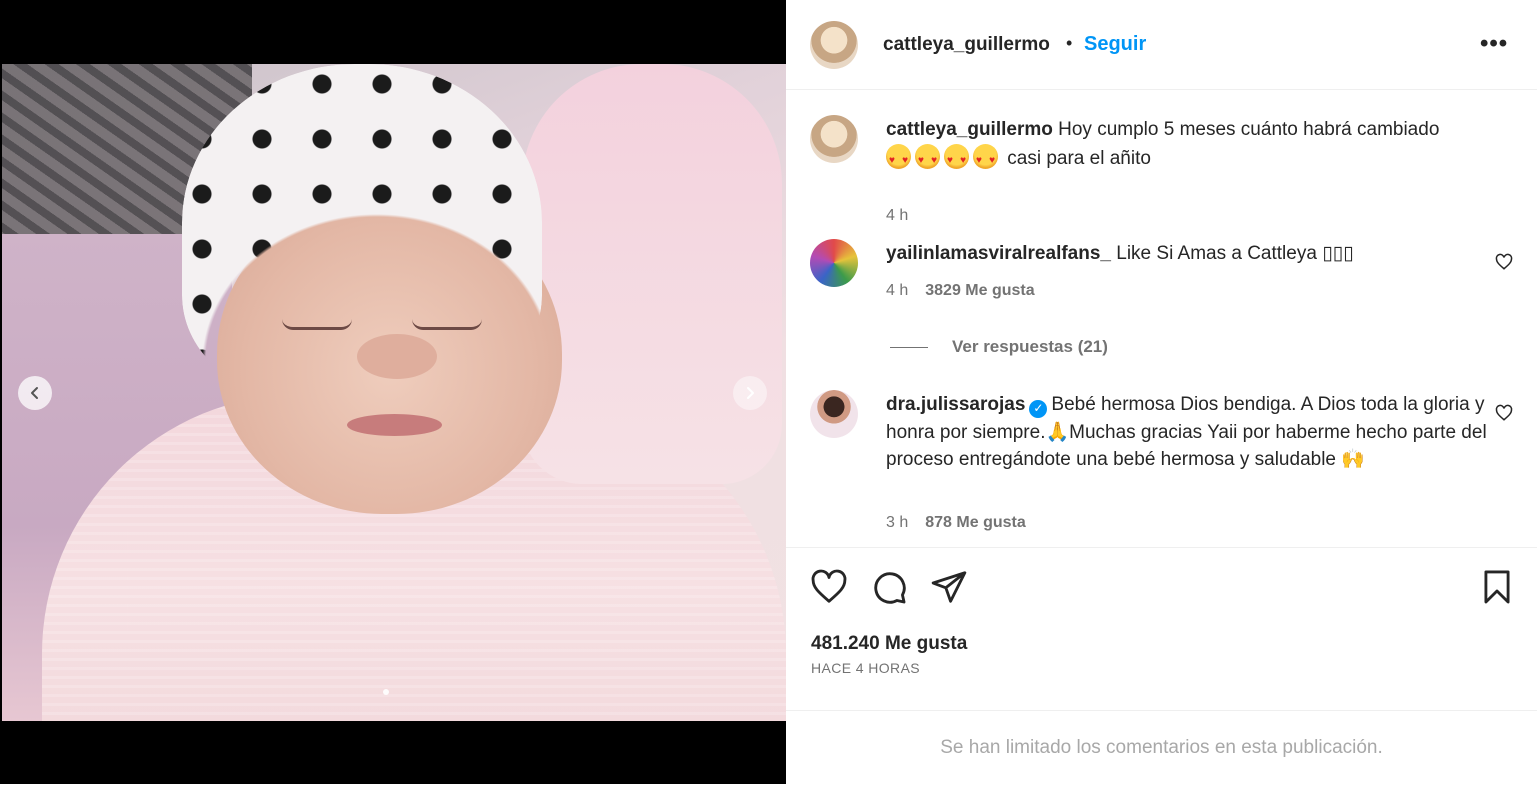  I want to click on caption-avatar, so click(834, 139).